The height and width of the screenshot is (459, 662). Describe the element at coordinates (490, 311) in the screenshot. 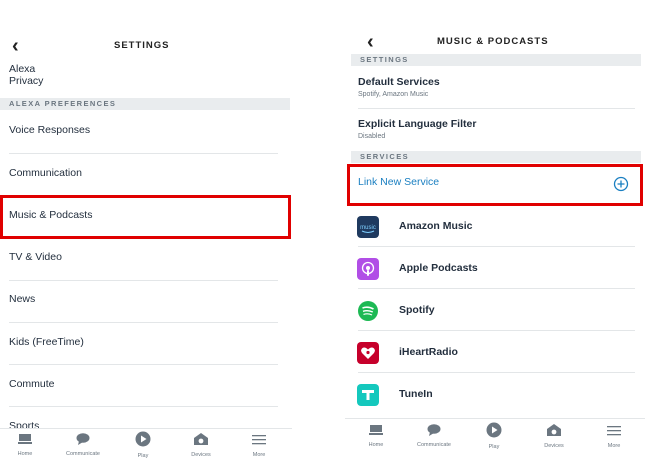

I see `service-spotify: Spotify` at that location.